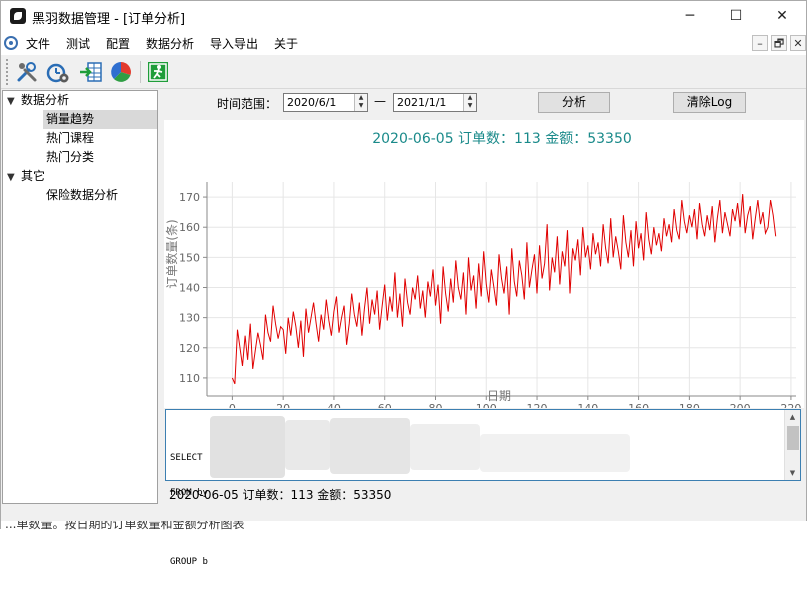 The width and height of the screenshot is (807, 591). I want to click on timer-gear-icon, so click(58, 72).